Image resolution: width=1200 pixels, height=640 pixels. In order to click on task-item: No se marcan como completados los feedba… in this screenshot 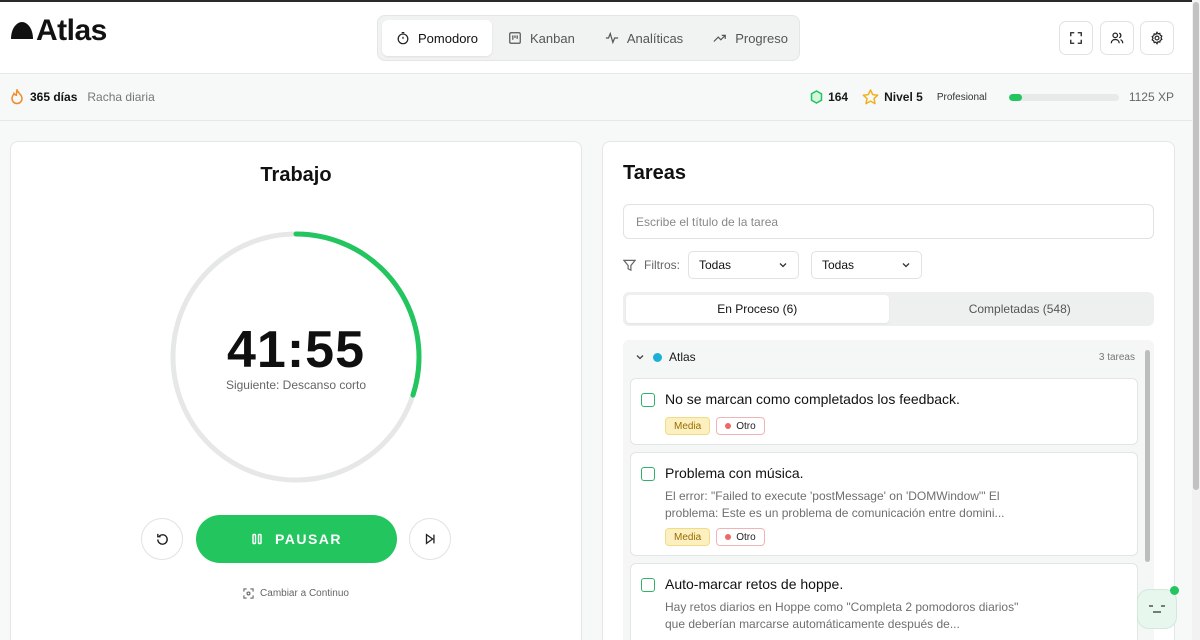, I will do `click(884, 411)`.